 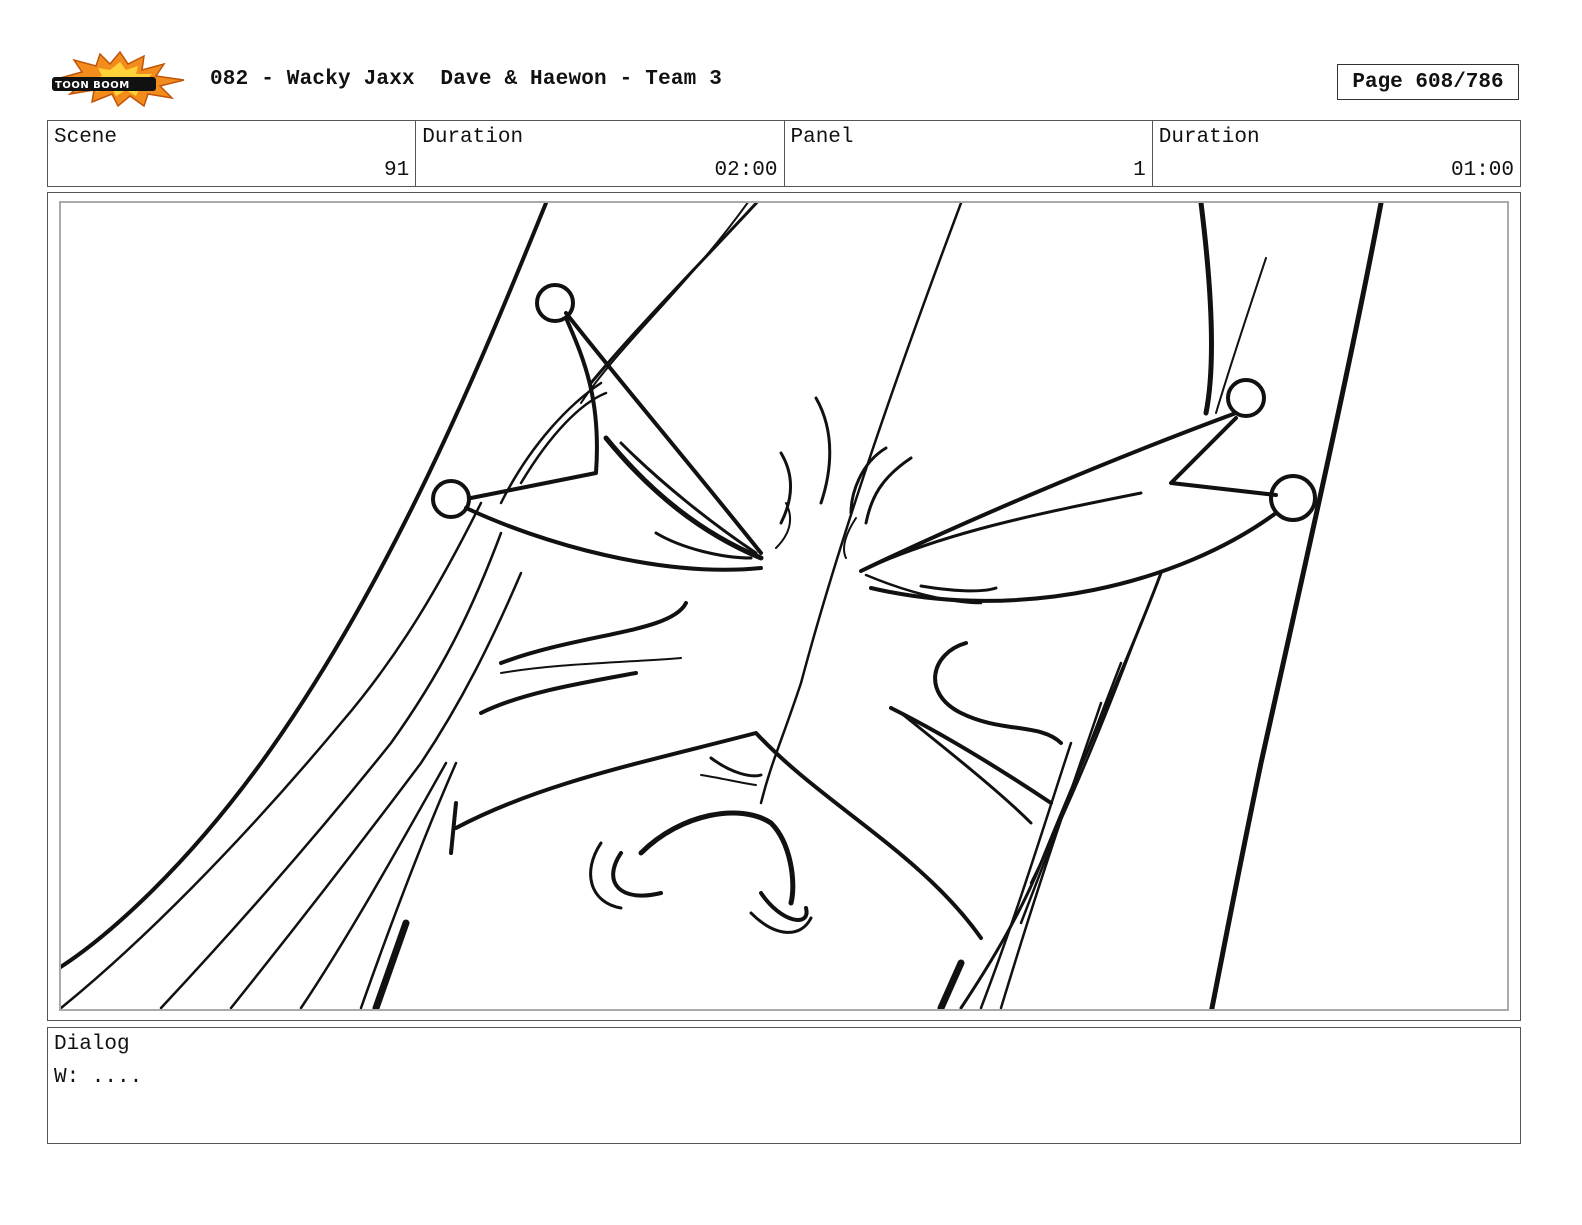 I want to click on dialog-label: Dialog, so click(x=92, y=1044).